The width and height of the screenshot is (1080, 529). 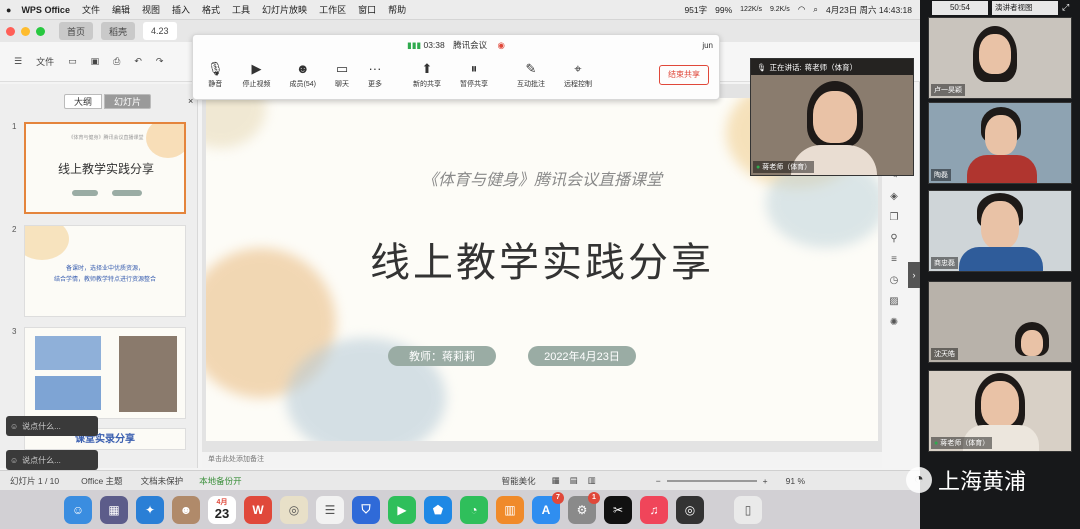 I want to click on layers-icon: ❐, so click(x=894, y=217).